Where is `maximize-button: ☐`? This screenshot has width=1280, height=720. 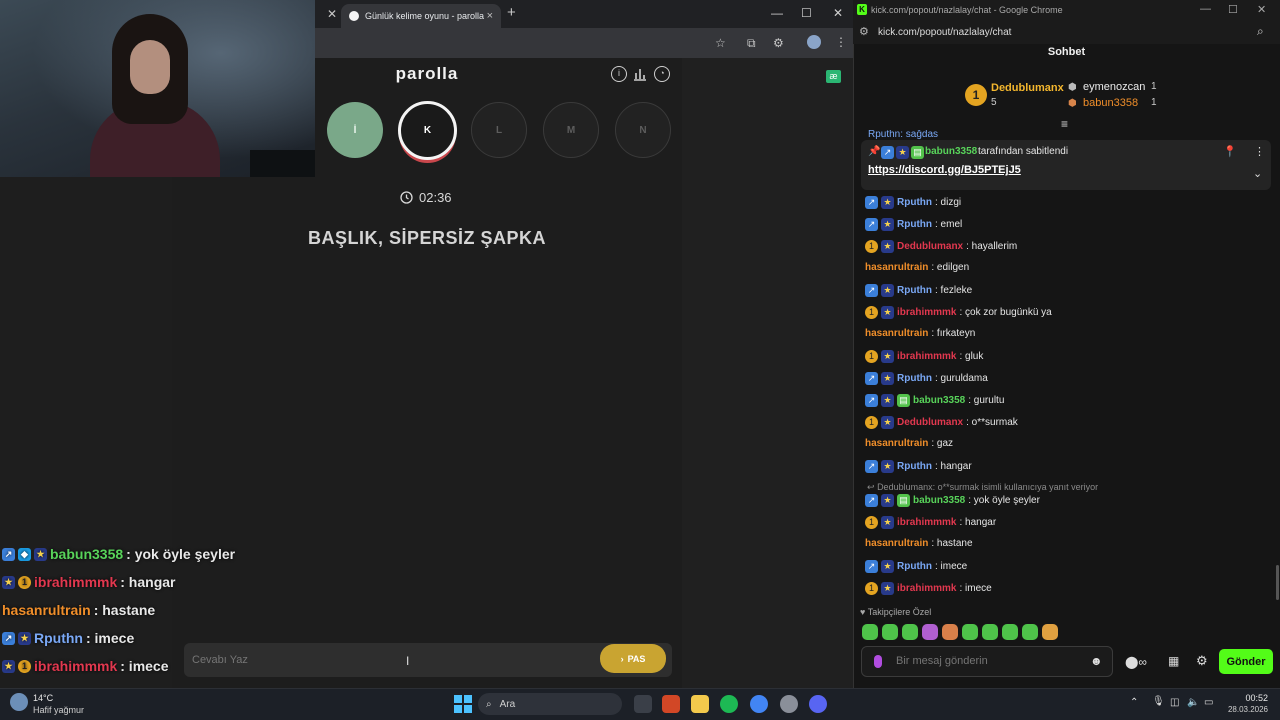
maximize-button: ☐ is located at coordinates (806, 13).